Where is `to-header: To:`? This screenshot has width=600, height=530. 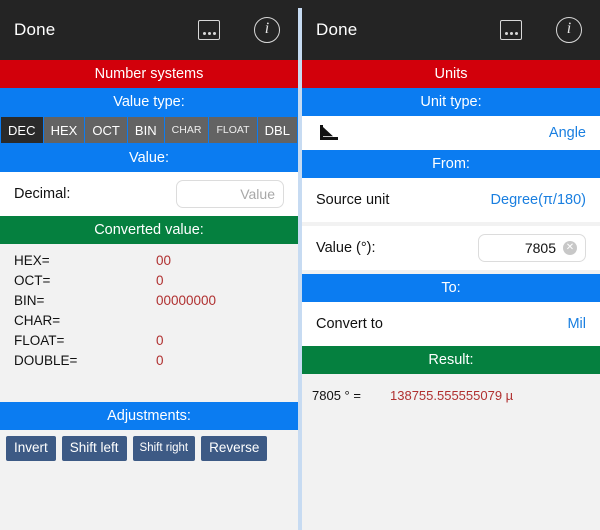
to-header: To: is located at coordinates (451, 288).